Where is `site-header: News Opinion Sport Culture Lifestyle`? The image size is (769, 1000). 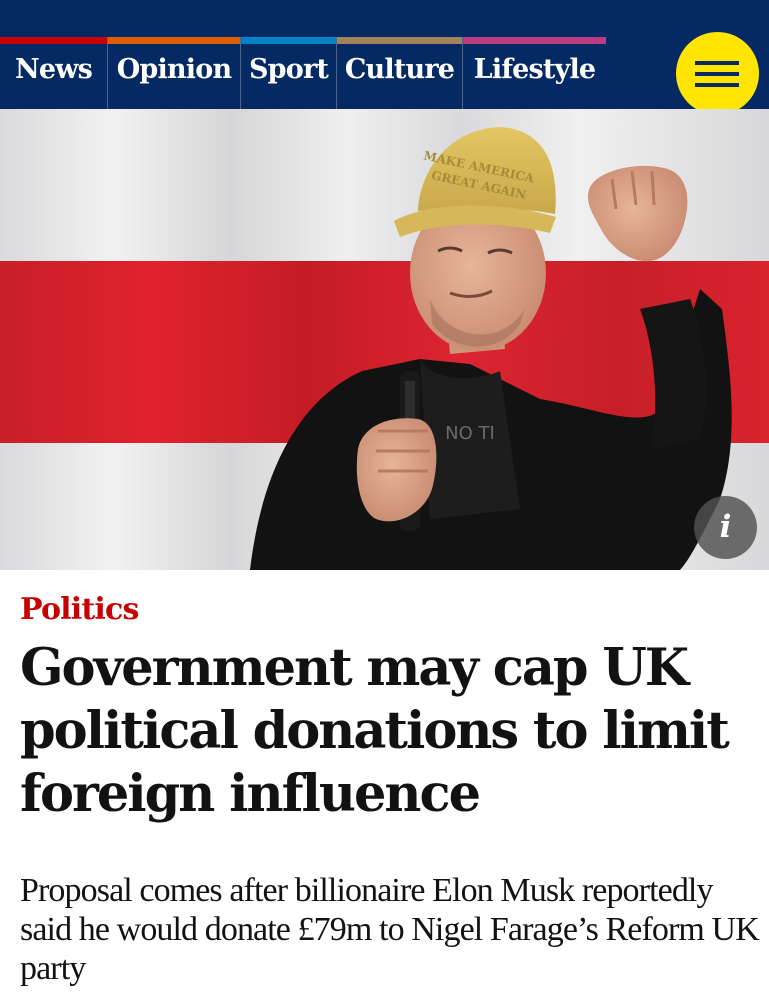
site-header: News Opinion Sport Culture Lifestyle is located at coordinates (384, 57).